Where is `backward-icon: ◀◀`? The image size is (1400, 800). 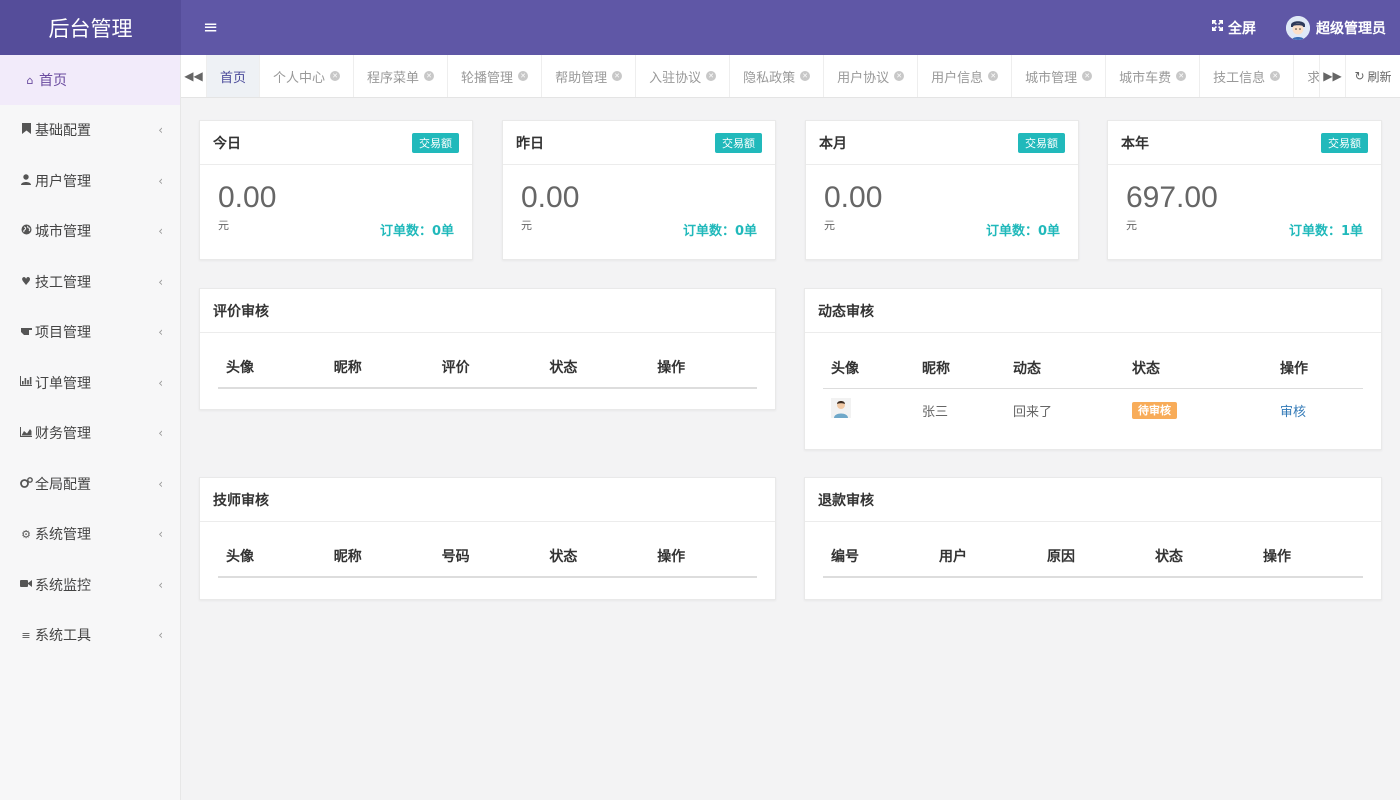
backward-icon: ◀◀ is located at coordinates (193, 76).